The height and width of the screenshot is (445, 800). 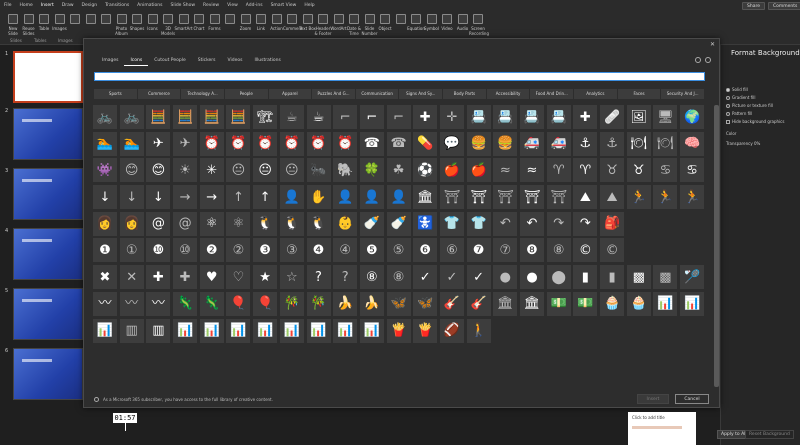 What do you see at coordinates (425, 330) in the screenshot?
I see `icon-tile: 🍟` at bounding box center [425, 330].